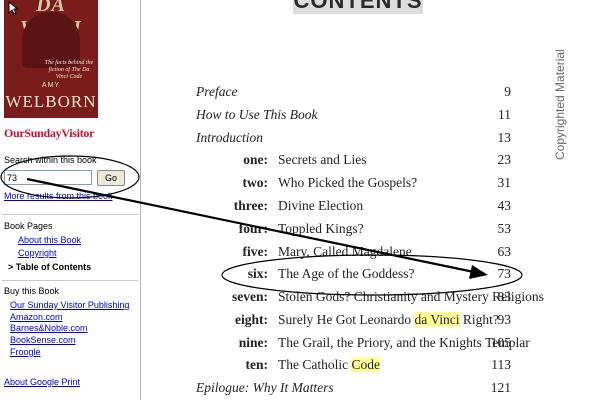 The height and width of the screenshot is (402, 616). What do you see at coordinates (321, 205) in the screenshot?
I see `toc-title: Divine Election` at bounding box center [321, 205].